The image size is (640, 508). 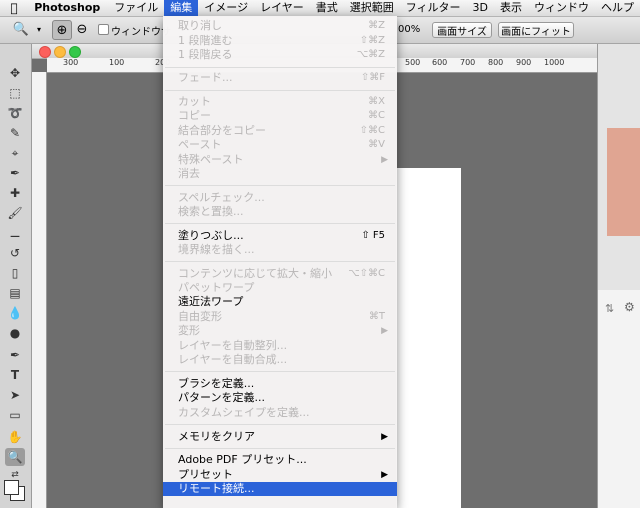 What do you see at coordinates (462, 30) in the screenshot?
I see `screen-size-button: 画面サイズ` at bounding box center [462, 30].